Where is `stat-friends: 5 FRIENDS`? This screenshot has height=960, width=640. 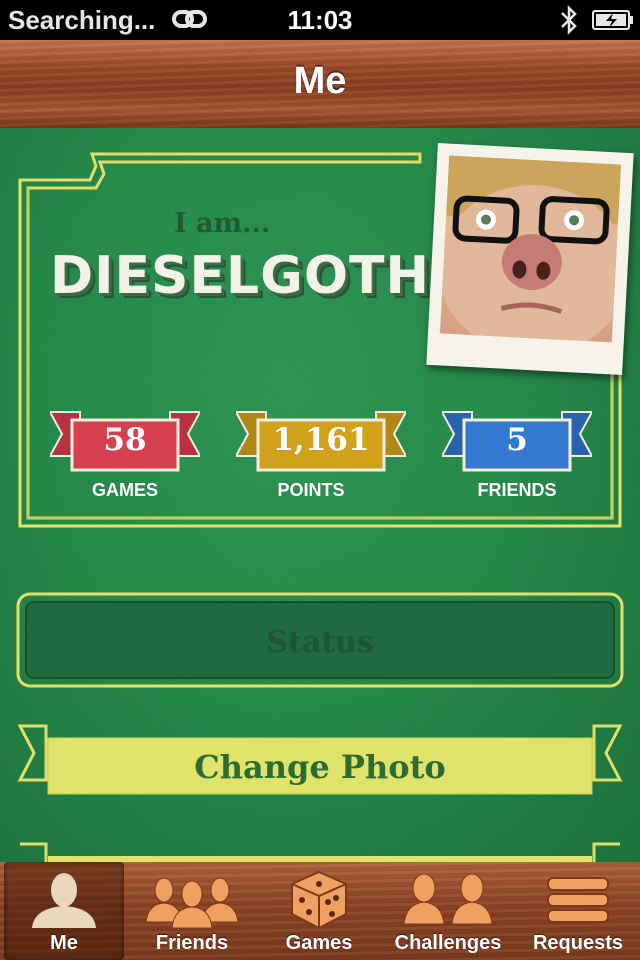 stat-friends: 5 FRIENDS is located at coordinates (517, 470).